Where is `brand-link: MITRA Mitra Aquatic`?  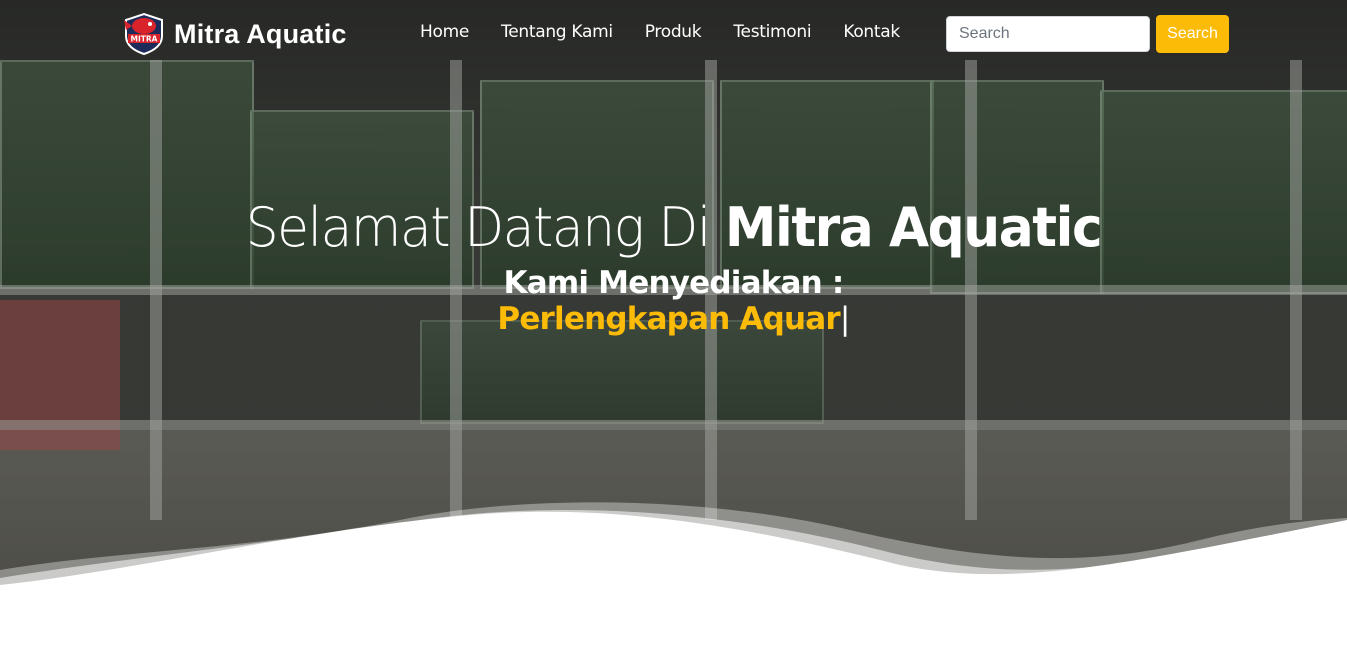
brand-link: MITRA Mitra Aquatic is located at coordinates (233, 34).